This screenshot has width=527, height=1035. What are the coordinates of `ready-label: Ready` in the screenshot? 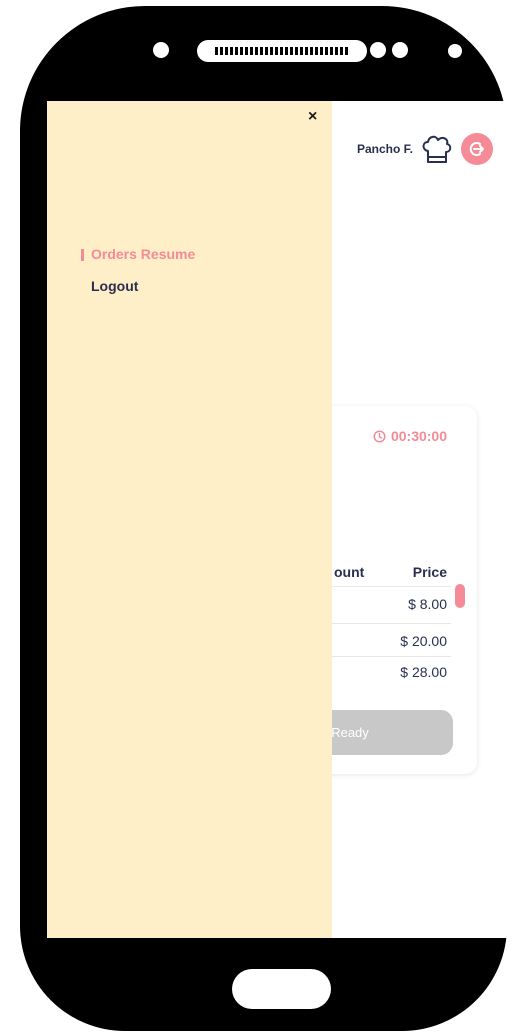 It's located at (350, 732).